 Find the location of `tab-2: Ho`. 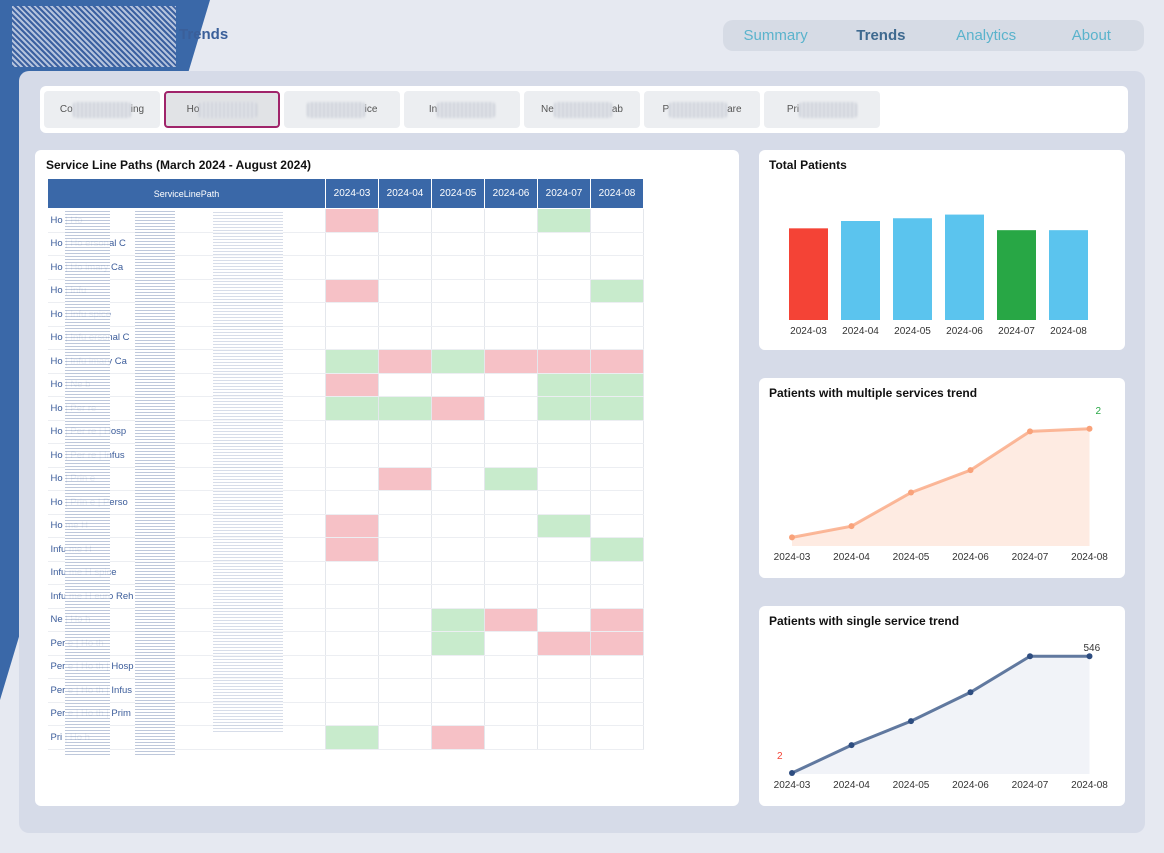

tab-2: Ho is located at coordinates (222, 109).